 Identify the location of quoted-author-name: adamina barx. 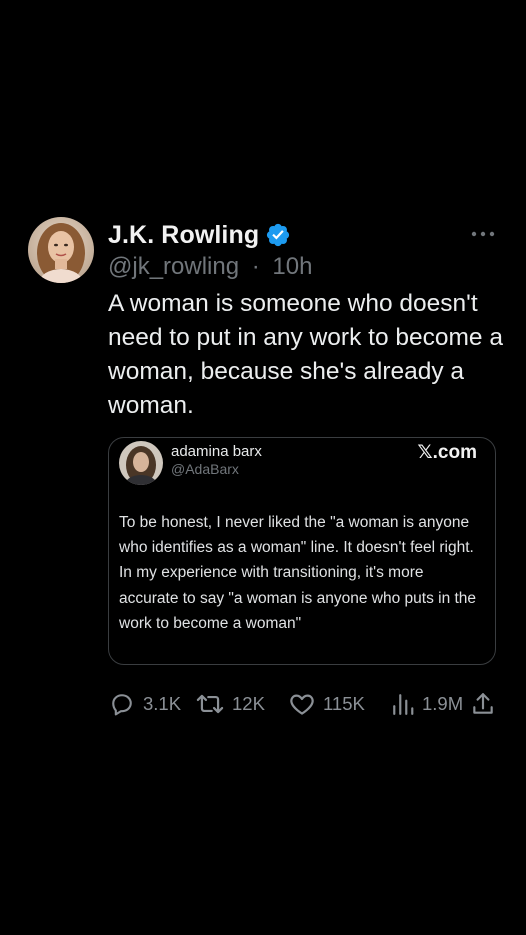
(216, 451).